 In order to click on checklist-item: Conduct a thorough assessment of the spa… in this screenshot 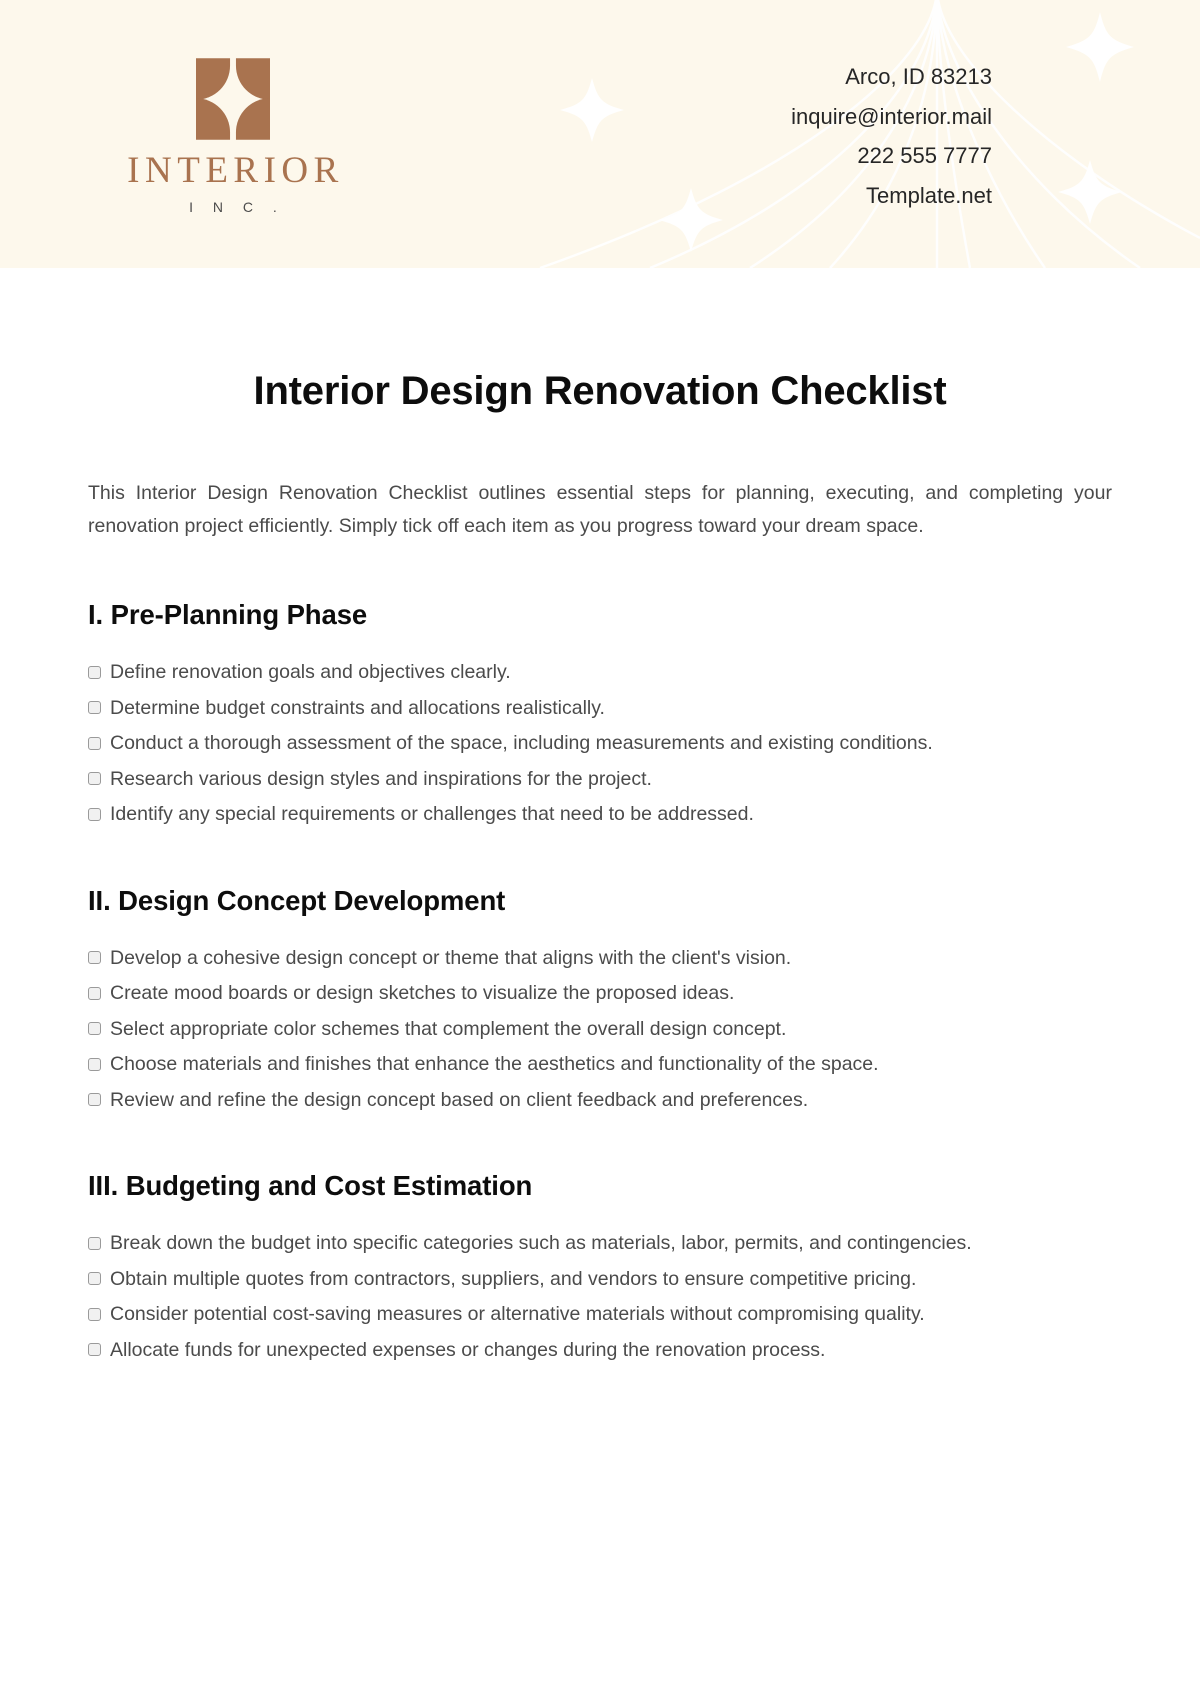, I will do `click(600, 743)`.